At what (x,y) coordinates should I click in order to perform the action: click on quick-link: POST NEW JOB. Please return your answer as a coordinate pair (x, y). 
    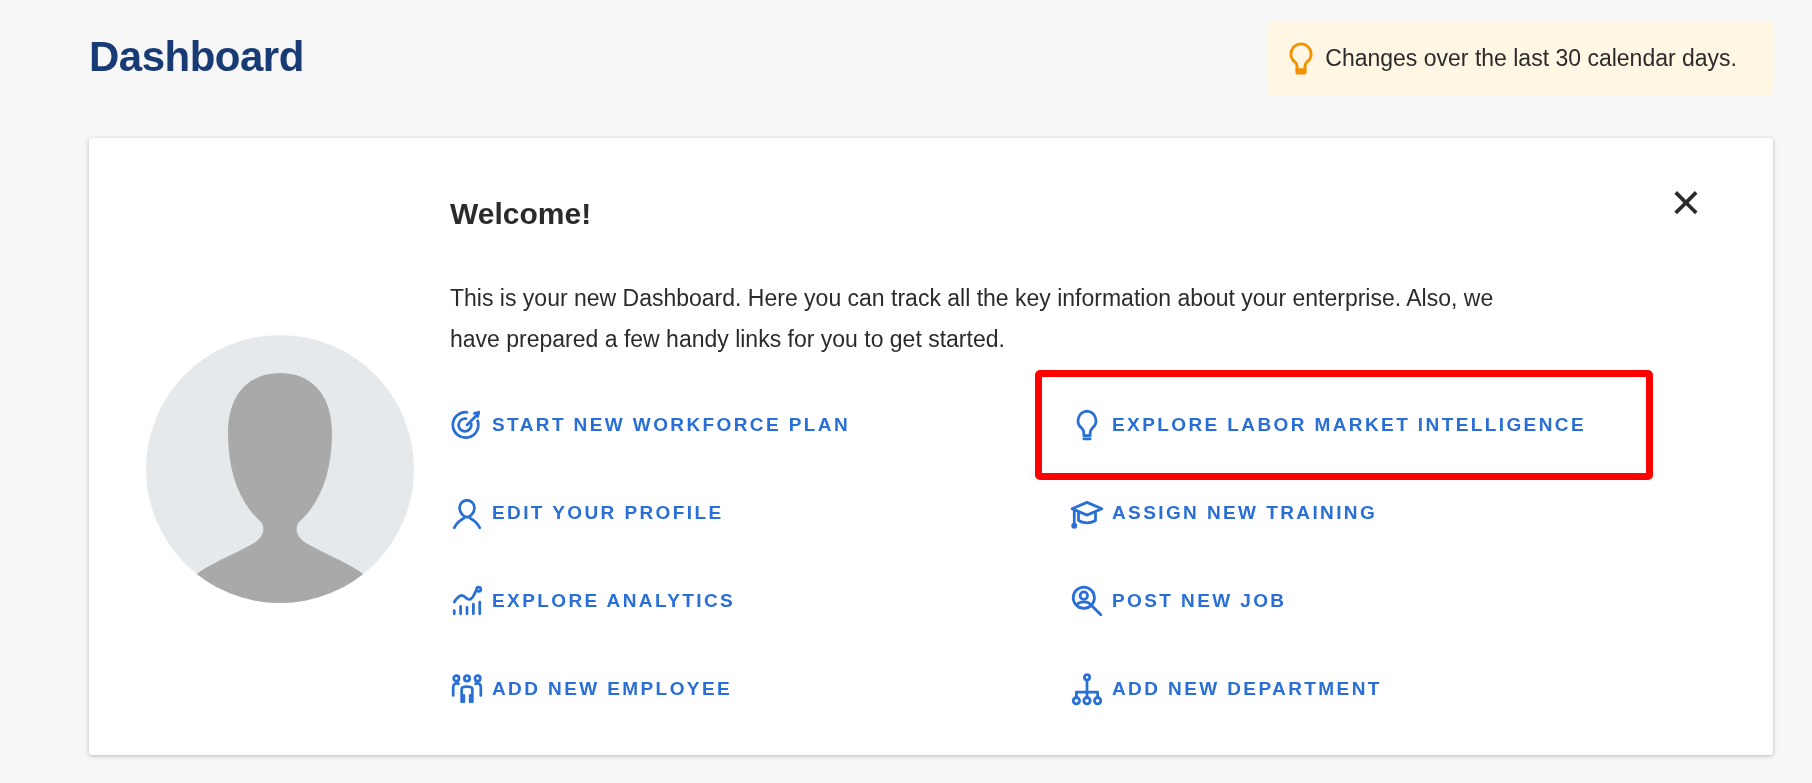
    Looking at the image, I should click on (1178, 601).